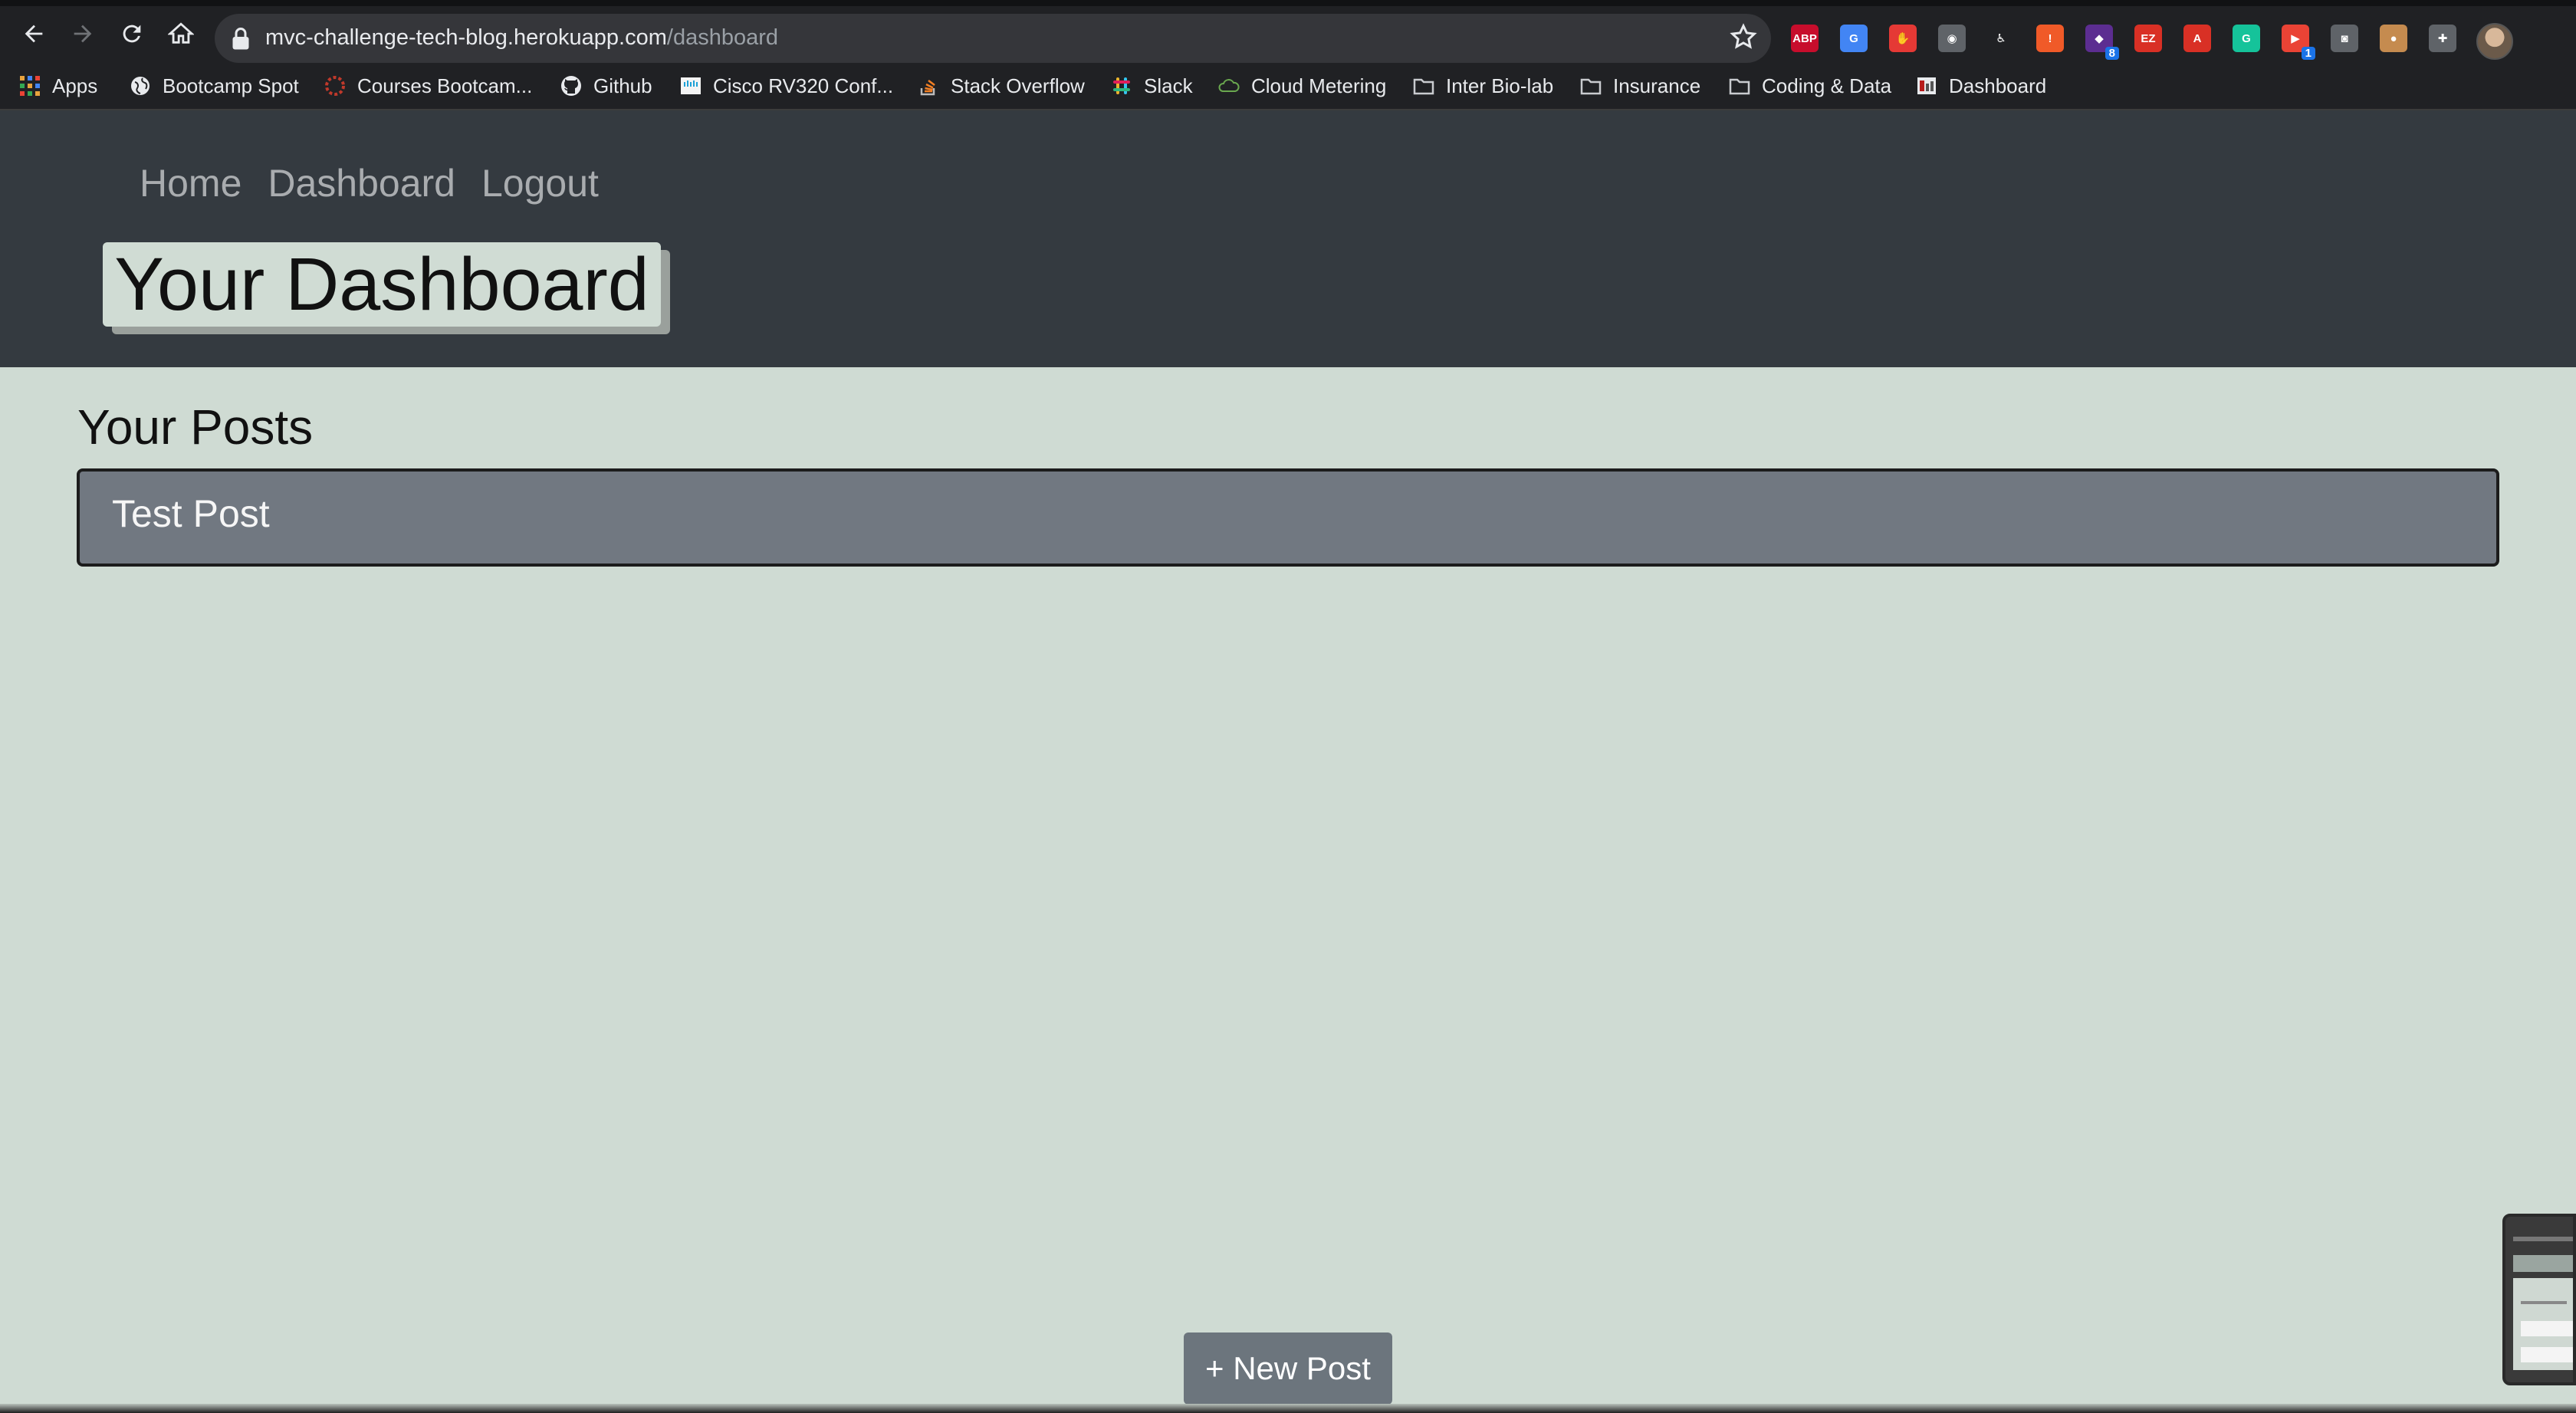 Image resolution: width=2576 pixels, height=1413 pixels. I want to click on adblock-plus-icon-glyph: ABP, so click(1804, 38).